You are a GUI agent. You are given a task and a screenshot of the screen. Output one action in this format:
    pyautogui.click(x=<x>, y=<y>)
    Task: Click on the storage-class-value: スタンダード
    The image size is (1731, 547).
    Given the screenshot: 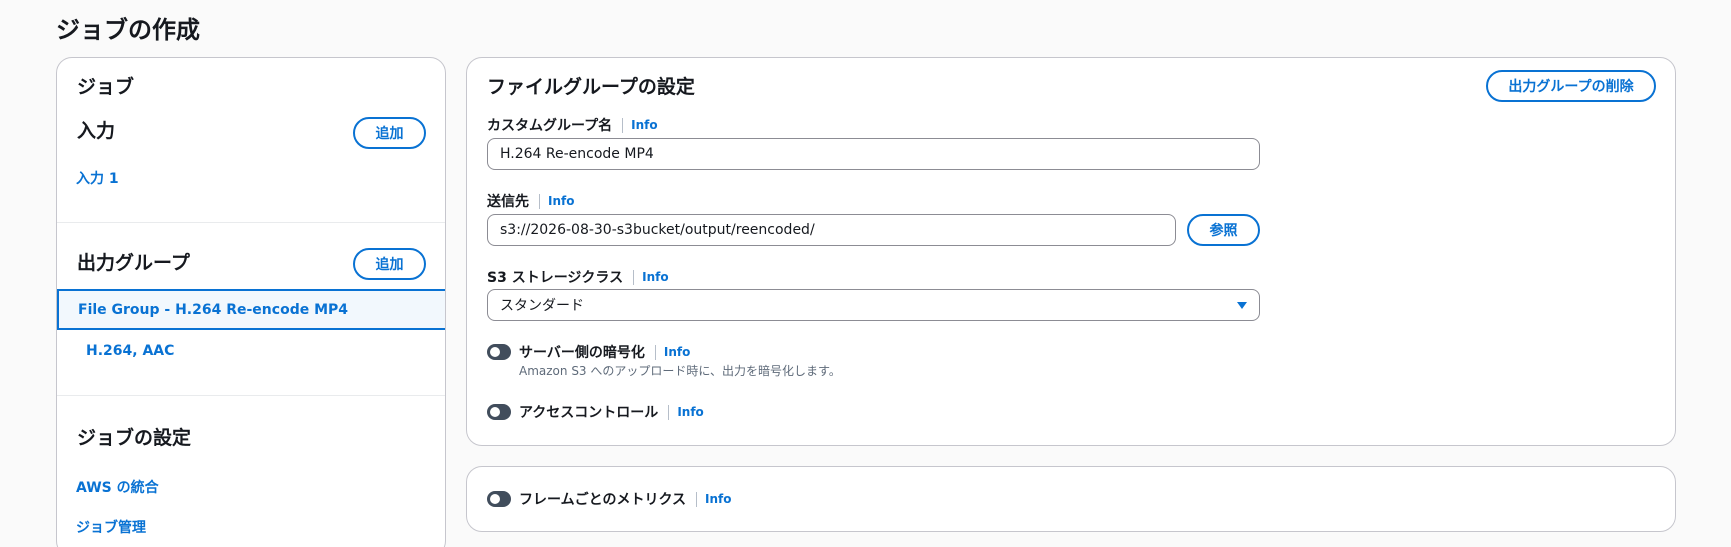 What is the action you would take?
    pyautogui.click(x=542, y=306)
    